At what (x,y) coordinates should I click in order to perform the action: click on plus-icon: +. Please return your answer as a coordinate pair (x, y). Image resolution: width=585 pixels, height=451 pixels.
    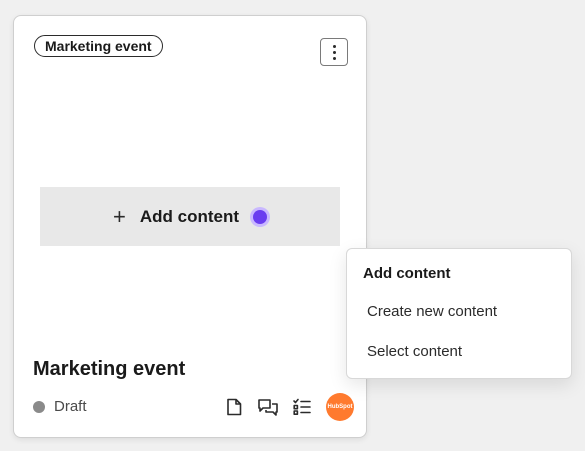
    Looking at the image, I should click on (119, 216).